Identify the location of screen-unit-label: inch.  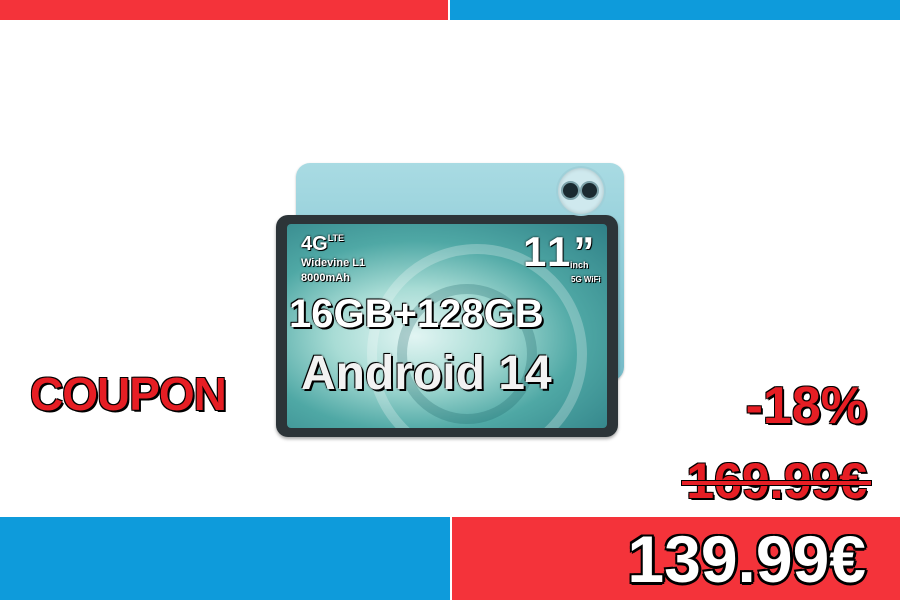
(579, 265).